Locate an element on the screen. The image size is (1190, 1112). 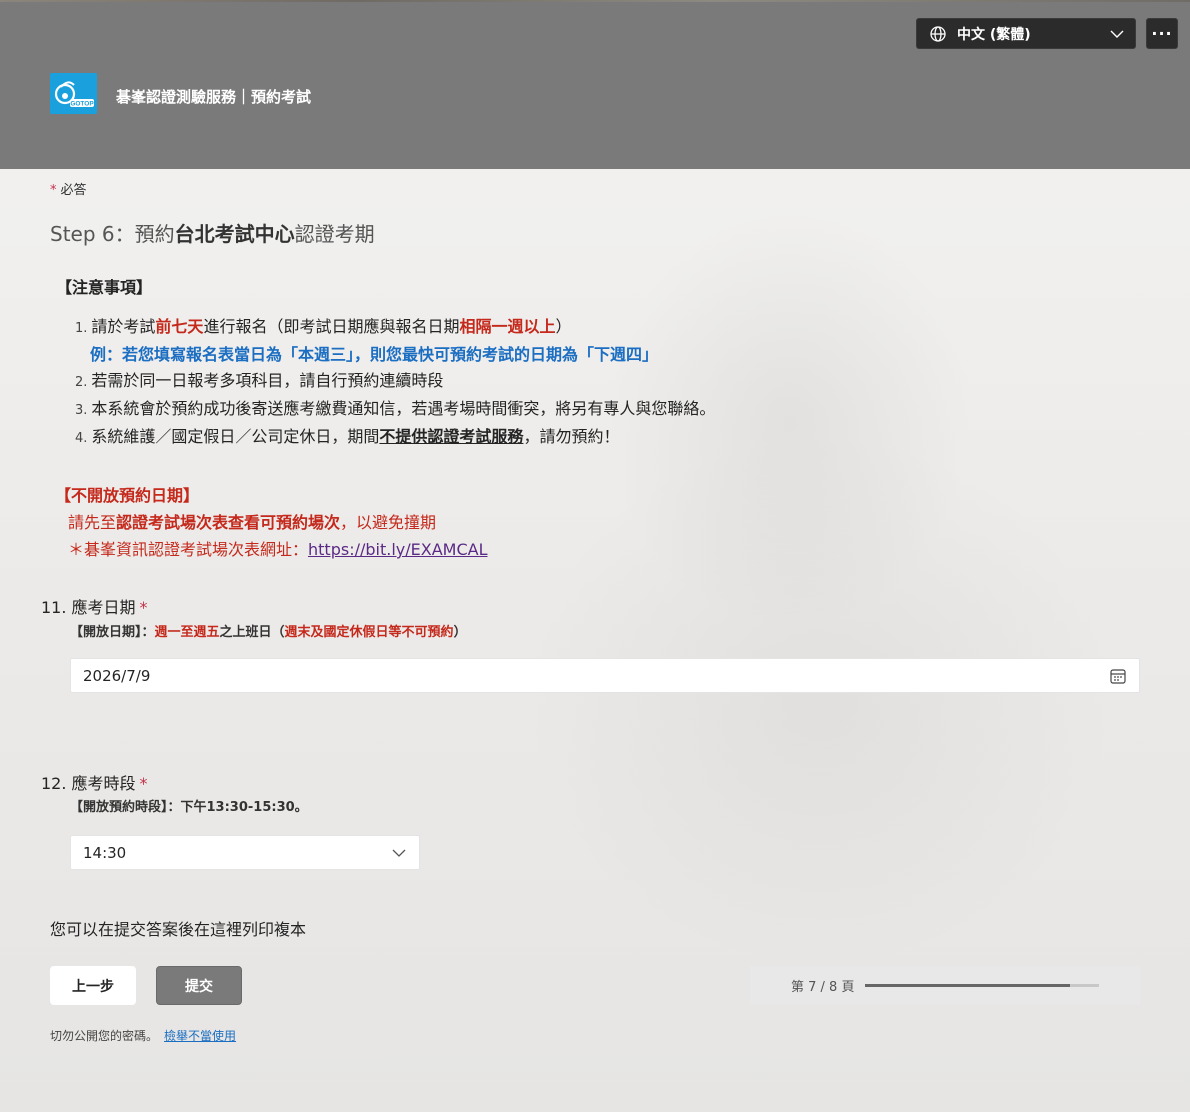
language-select: 中文 (繁體) is located at coordinates (1026, 33).